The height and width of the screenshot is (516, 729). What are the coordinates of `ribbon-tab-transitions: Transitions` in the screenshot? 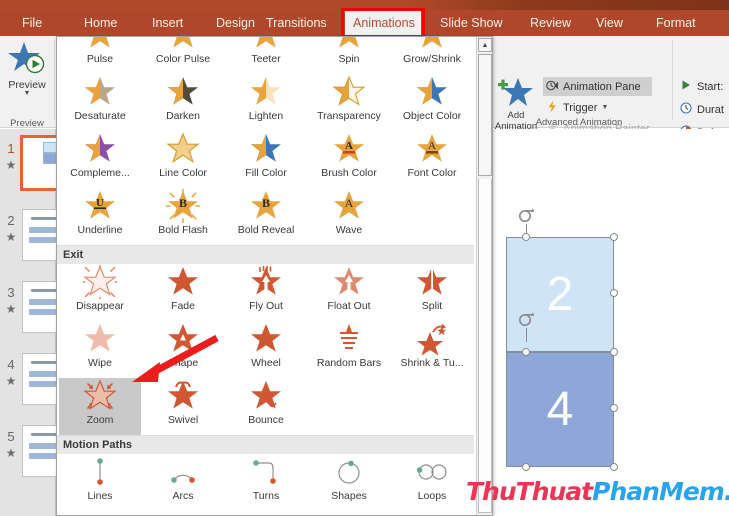 It's located at (296, 23).